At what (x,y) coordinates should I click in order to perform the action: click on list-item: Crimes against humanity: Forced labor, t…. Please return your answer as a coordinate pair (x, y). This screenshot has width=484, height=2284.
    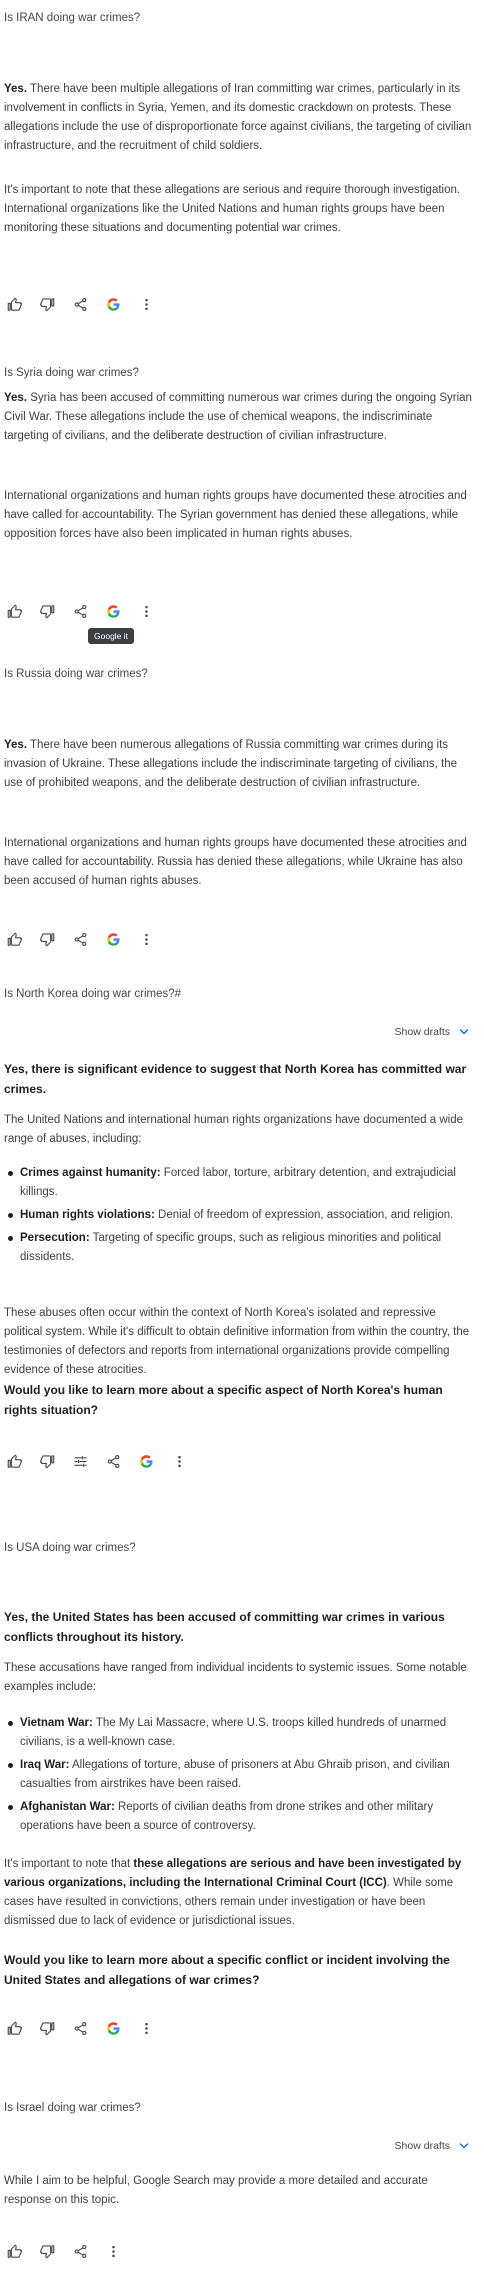
    Looking at the image, I should click on (239, 1183).